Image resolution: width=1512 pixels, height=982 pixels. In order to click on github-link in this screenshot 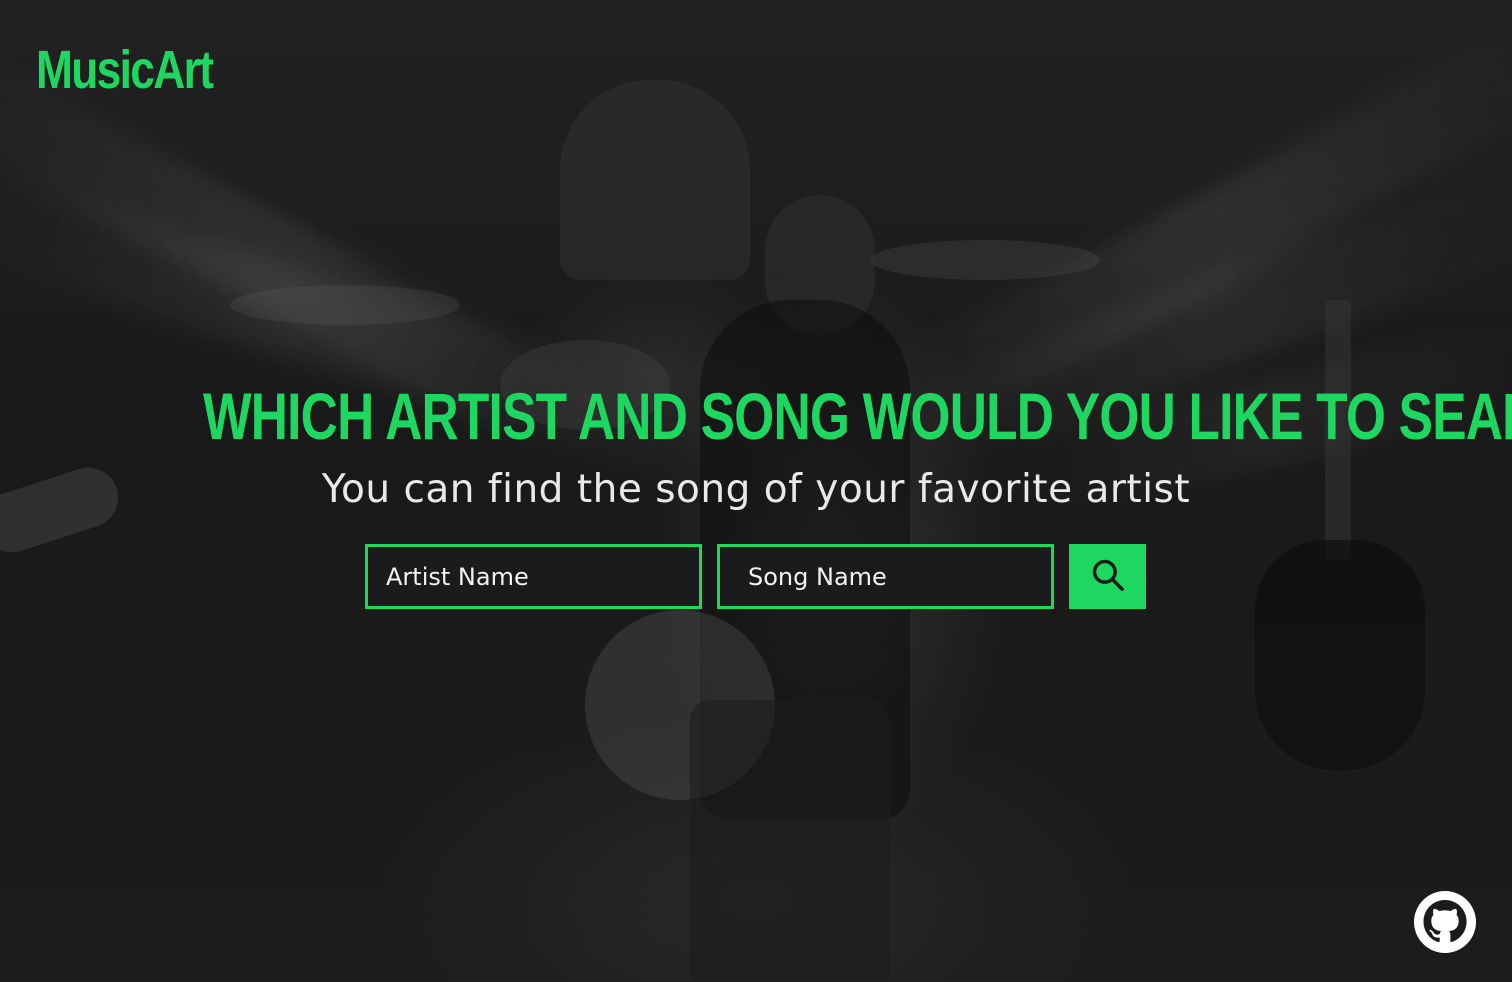, I will do `click(1445, 922)`.